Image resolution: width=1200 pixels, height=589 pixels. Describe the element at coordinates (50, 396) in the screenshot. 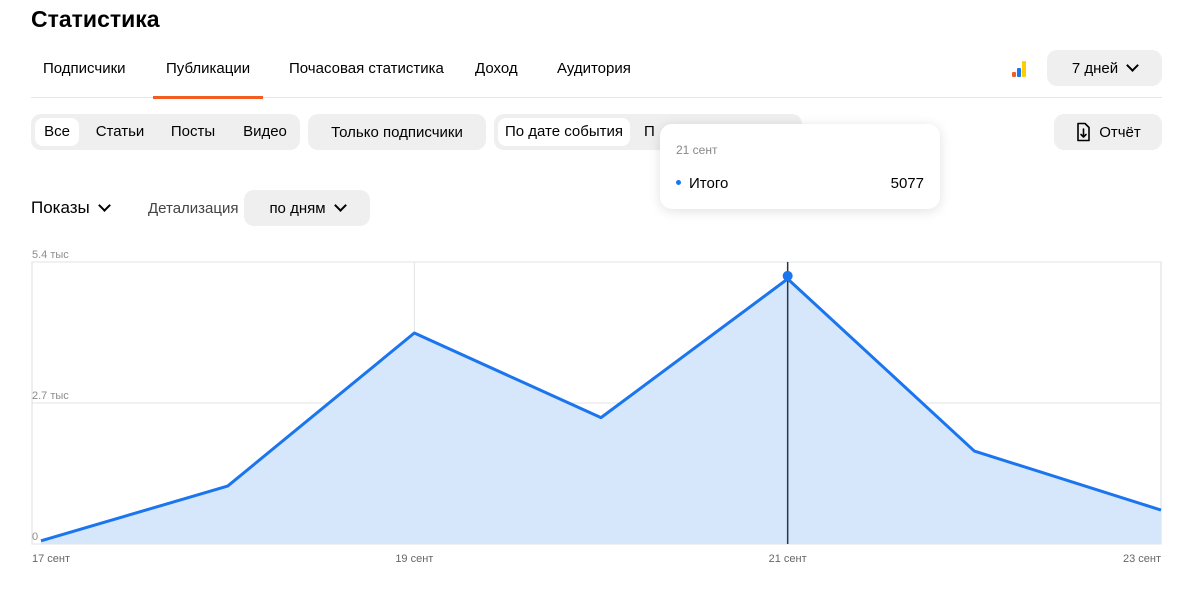

I see `y-tick-label: 2.7 тыс` at that location.